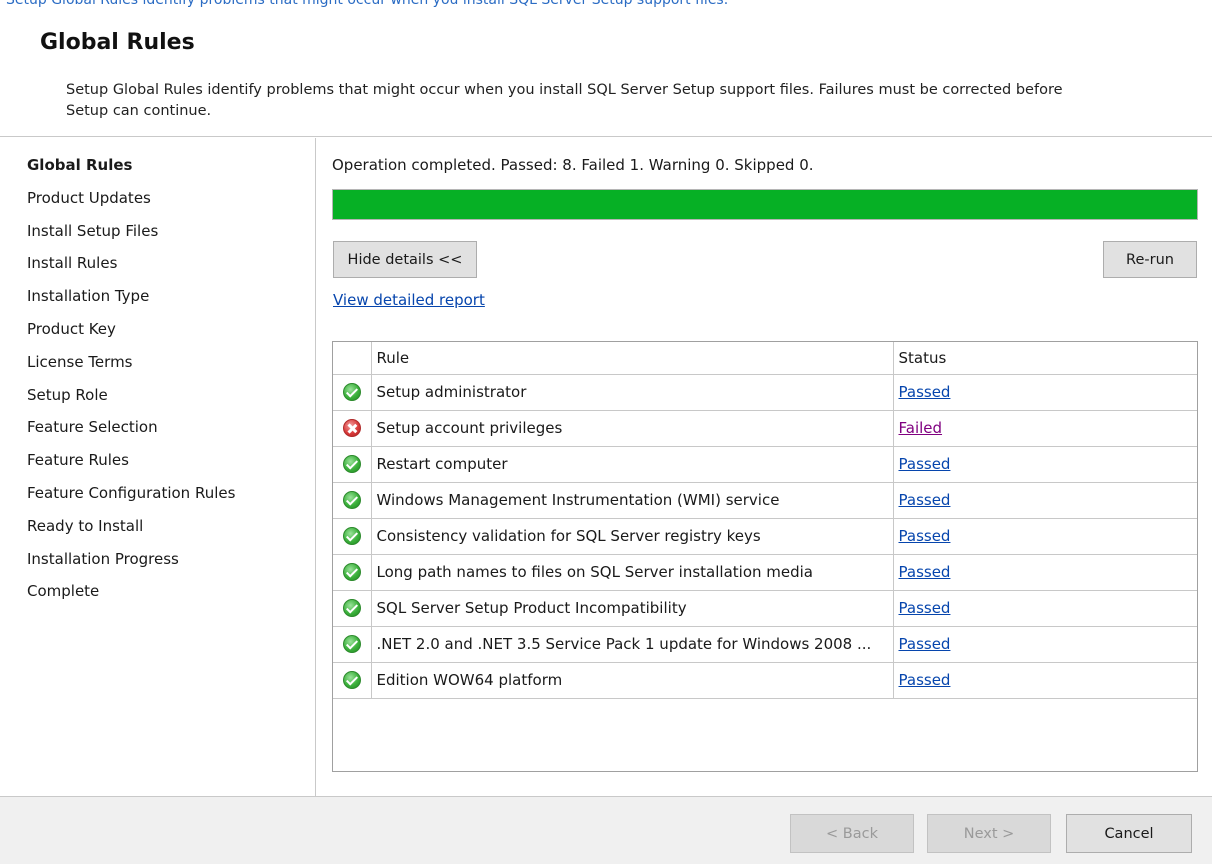 This screenshot has width=1212, height=864. I want to click on view-detailed-report-link: View detailed report, so click(409, 300).